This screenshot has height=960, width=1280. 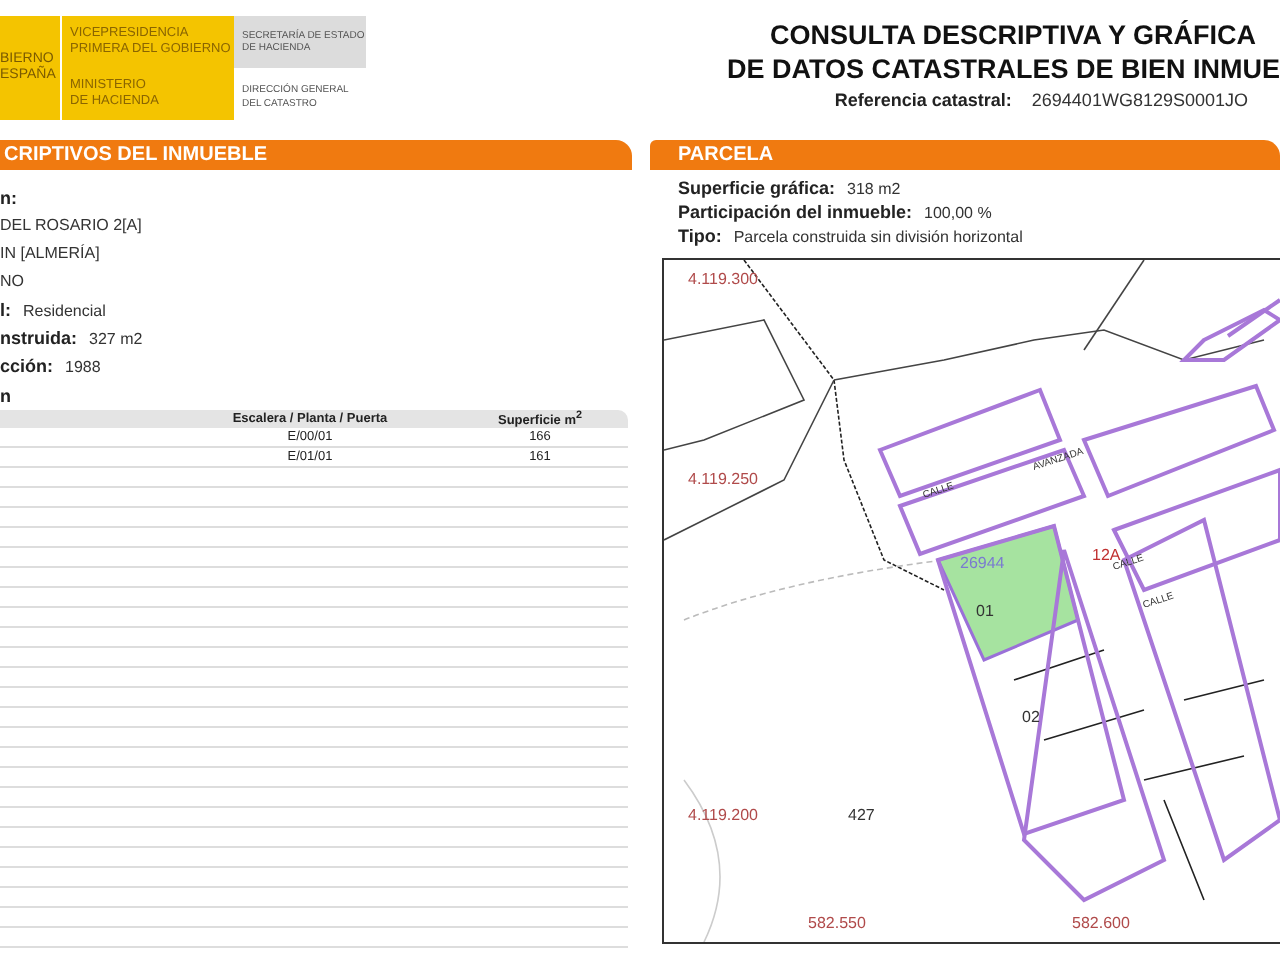 What do you see at coordinates (795, 212) in the screenshot?
I see `field-label: Participación del inmueble:` at bounding box center [795, 212].